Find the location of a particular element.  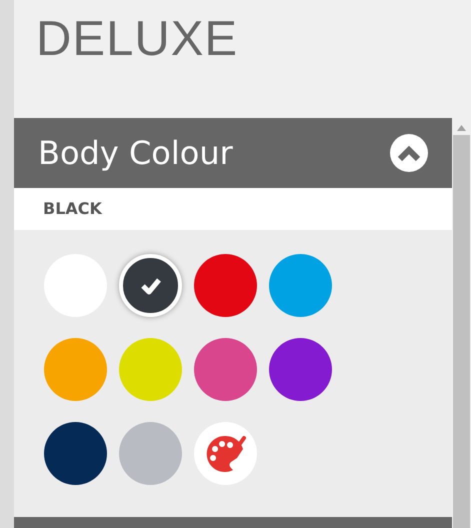

selected-colour-name: BLACK is located at coordinates (72, 209).